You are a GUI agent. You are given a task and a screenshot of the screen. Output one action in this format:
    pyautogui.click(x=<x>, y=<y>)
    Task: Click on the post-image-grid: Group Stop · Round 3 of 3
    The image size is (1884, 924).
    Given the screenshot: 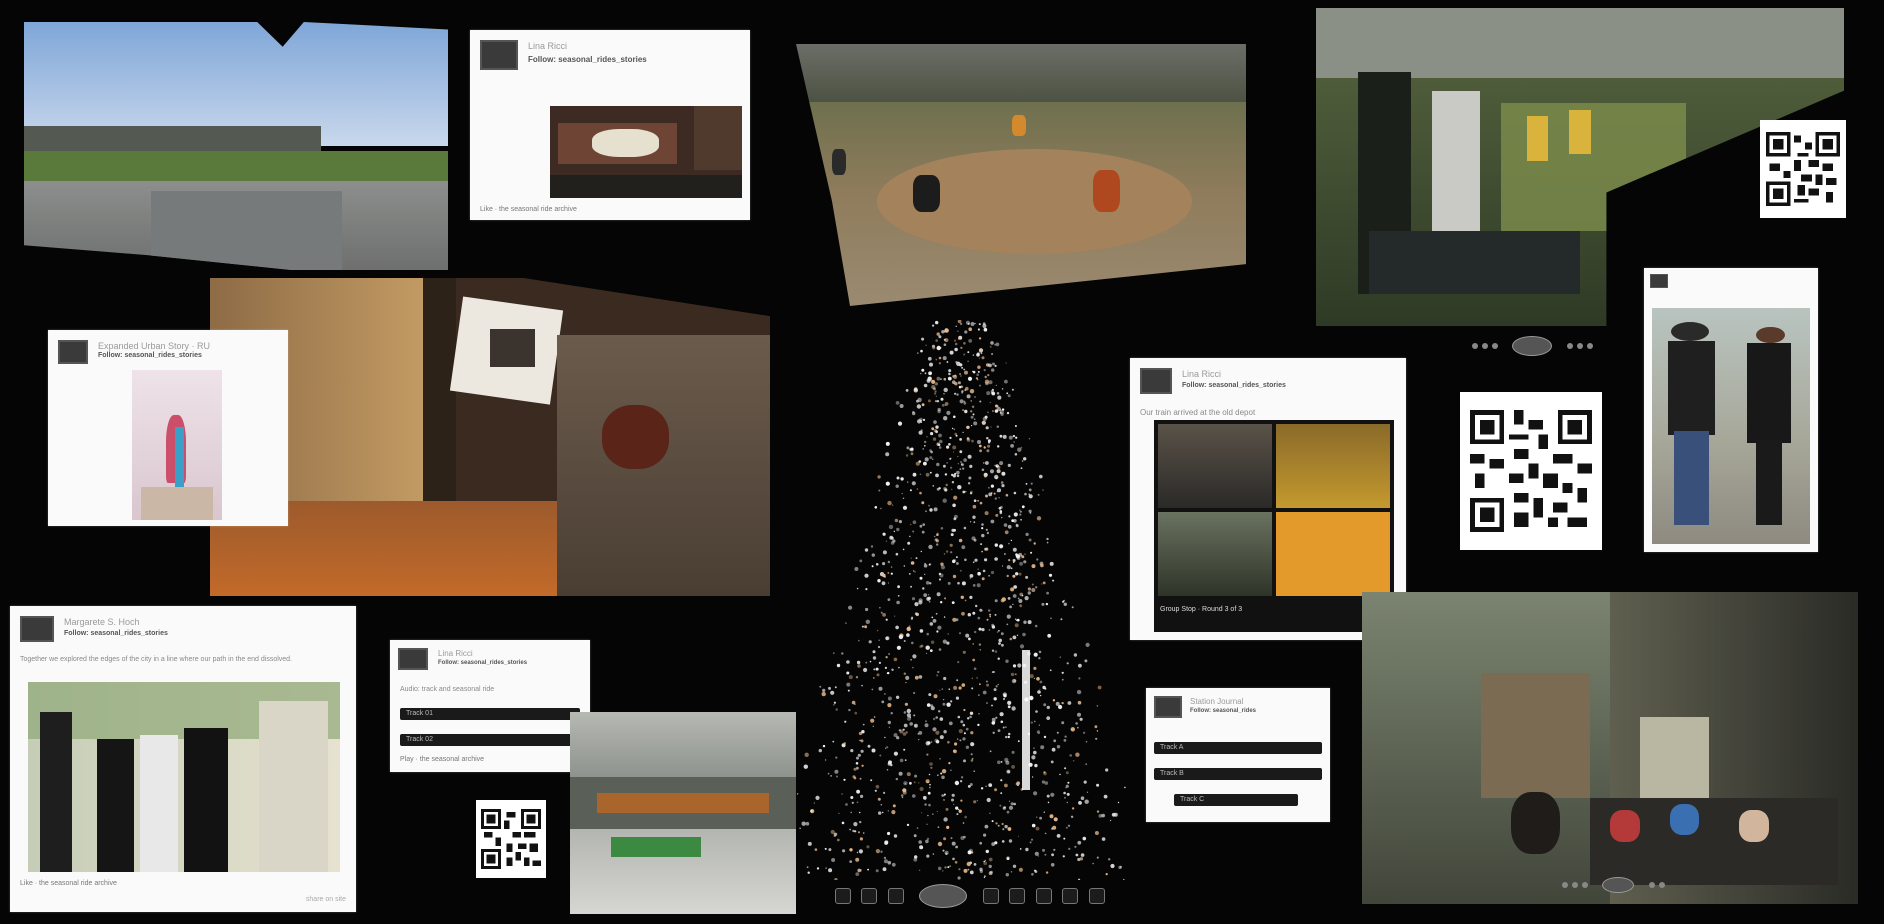 What is the action you would take?
    pyautogui.click(x=1274, y=526)
    